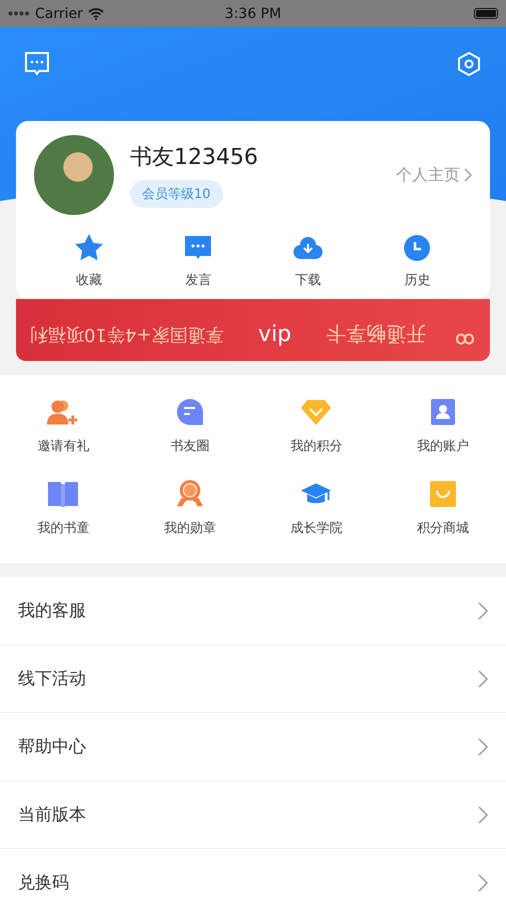 The width and height of the screenshot is (506, 900). What do you see at coordinates (316, 508) in the screenshot?
I see `feature-button: 成长学院` at bounding box center [316, 508].